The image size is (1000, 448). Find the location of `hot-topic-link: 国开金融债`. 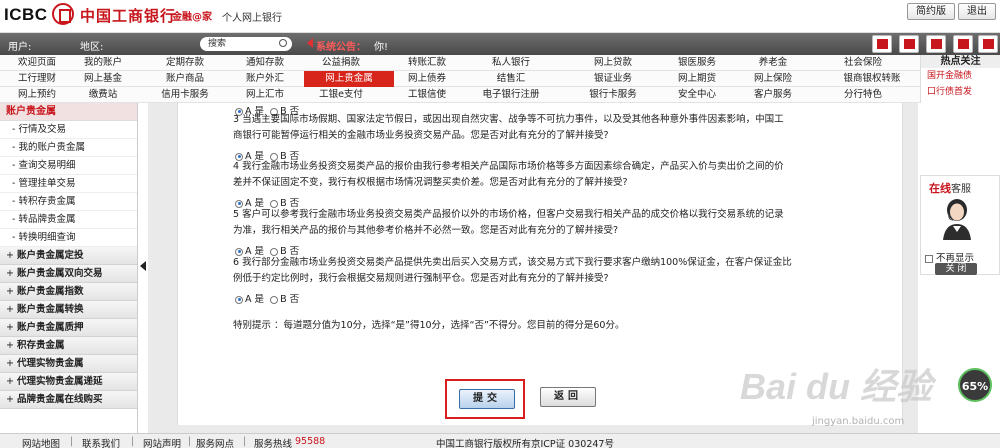

hot-topic-link: 国开金融债 is located at coordinates (960, 76).